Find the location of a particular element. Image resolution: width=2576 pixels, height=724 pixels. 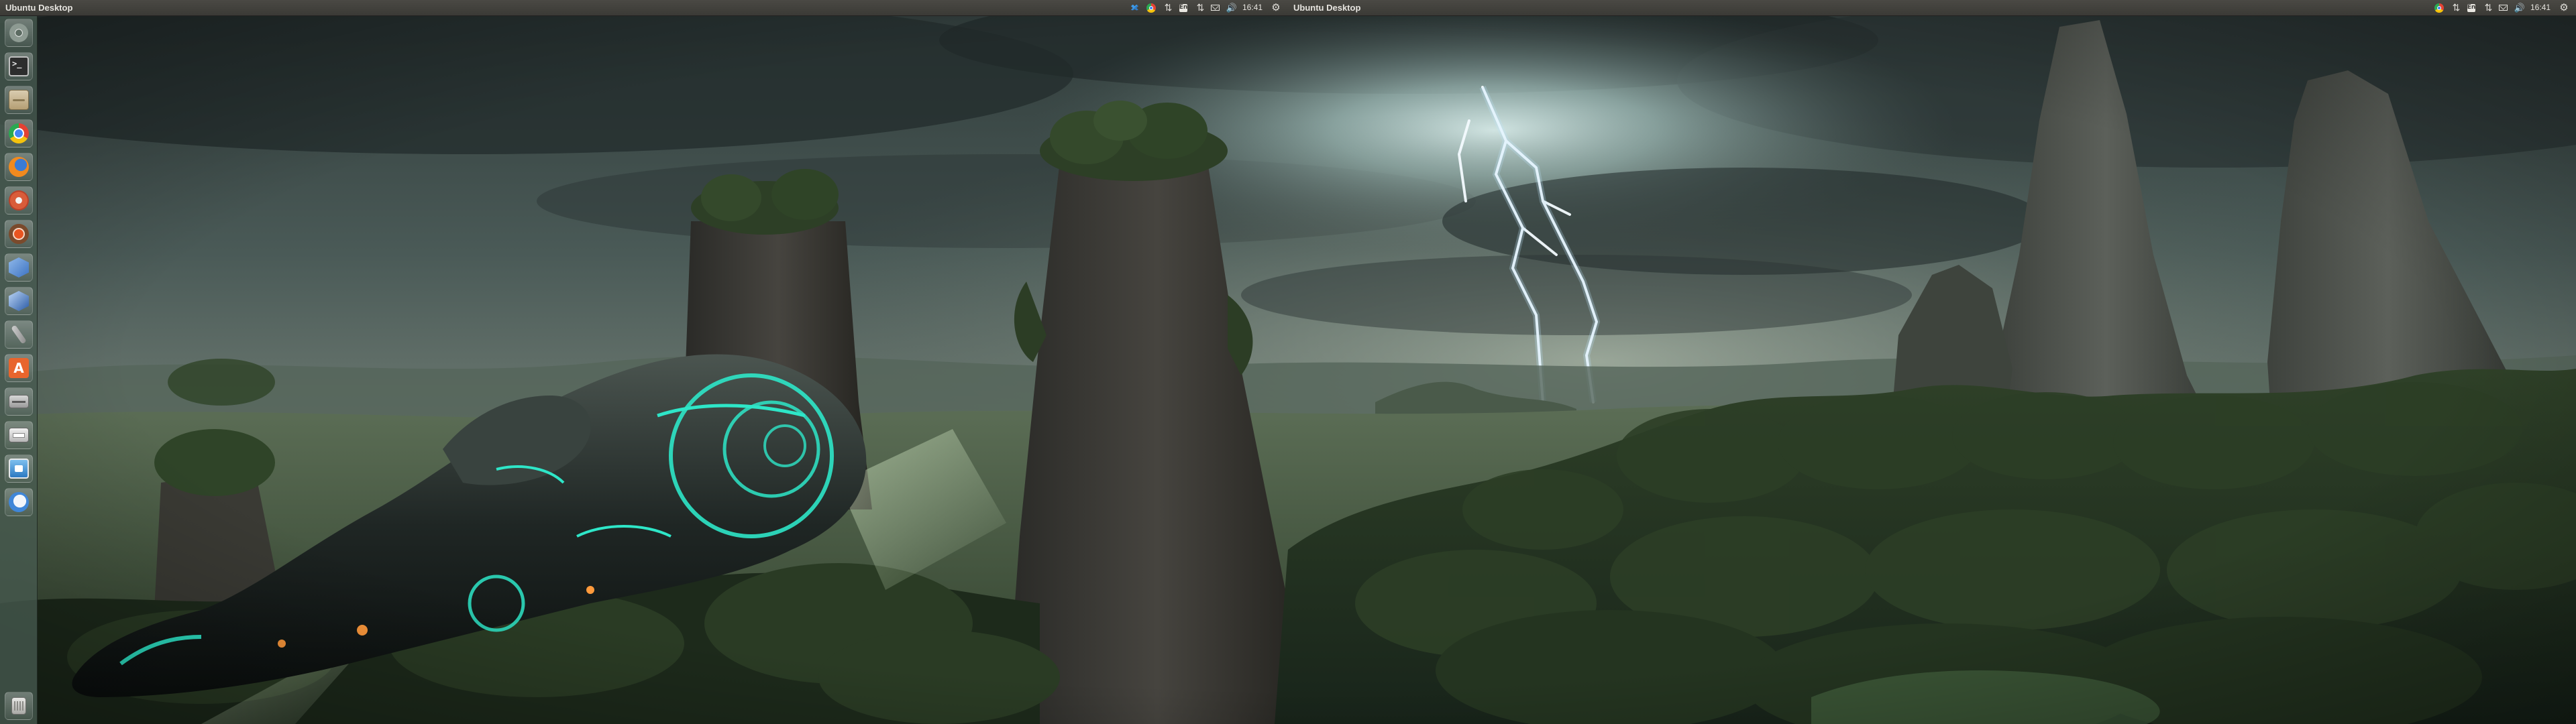

launcher-item-software-center: A is located at coordinates (19, 368).